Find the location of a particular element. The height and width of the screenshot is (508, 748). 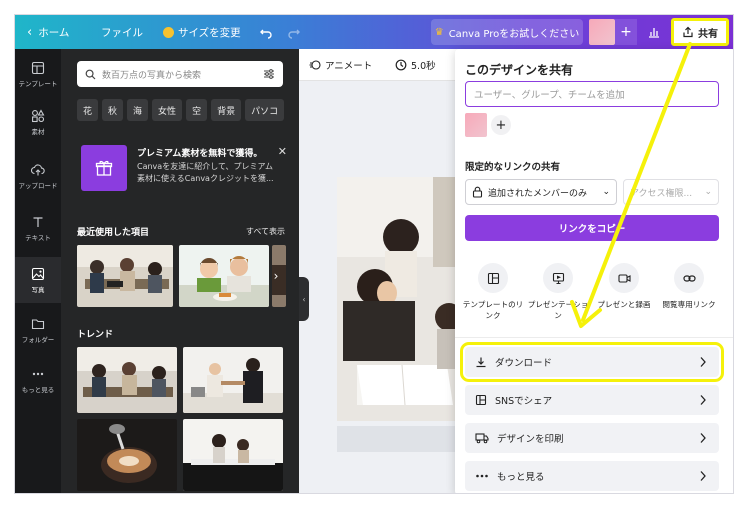

chip: 秋 is located at coordinates (113, 110).